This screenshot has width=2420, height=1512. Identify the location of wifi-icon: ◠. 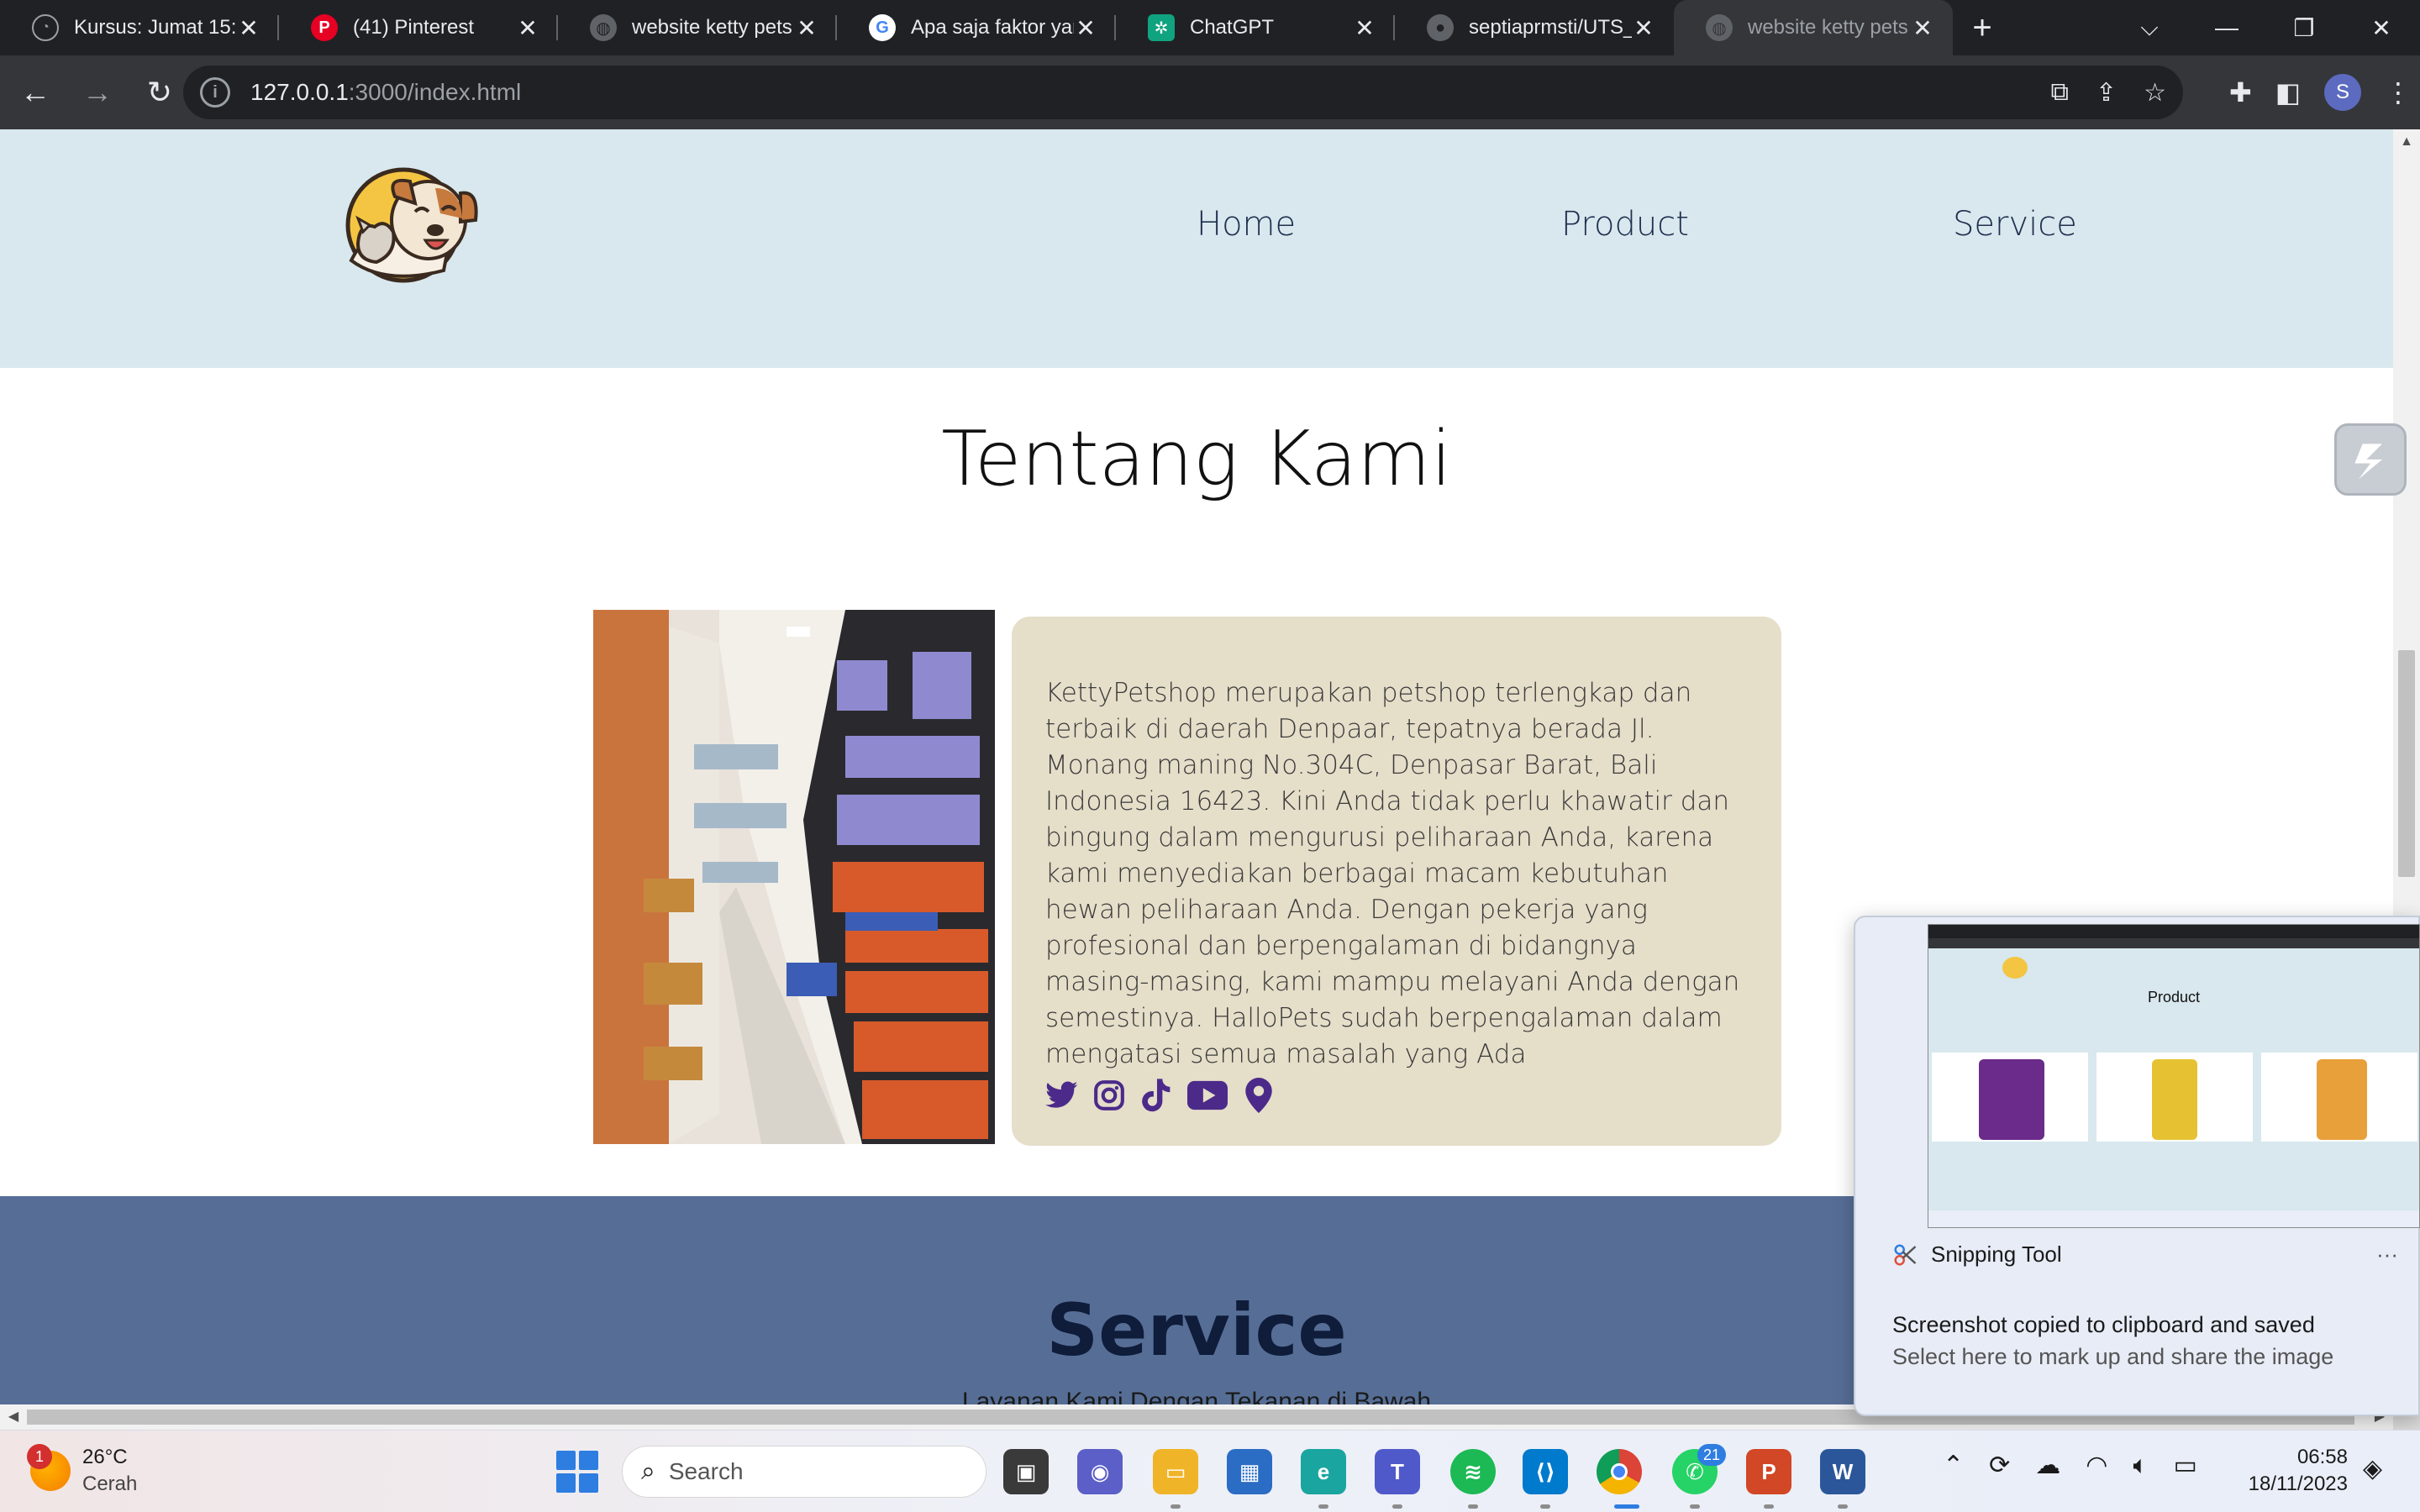
(2096, 1465).